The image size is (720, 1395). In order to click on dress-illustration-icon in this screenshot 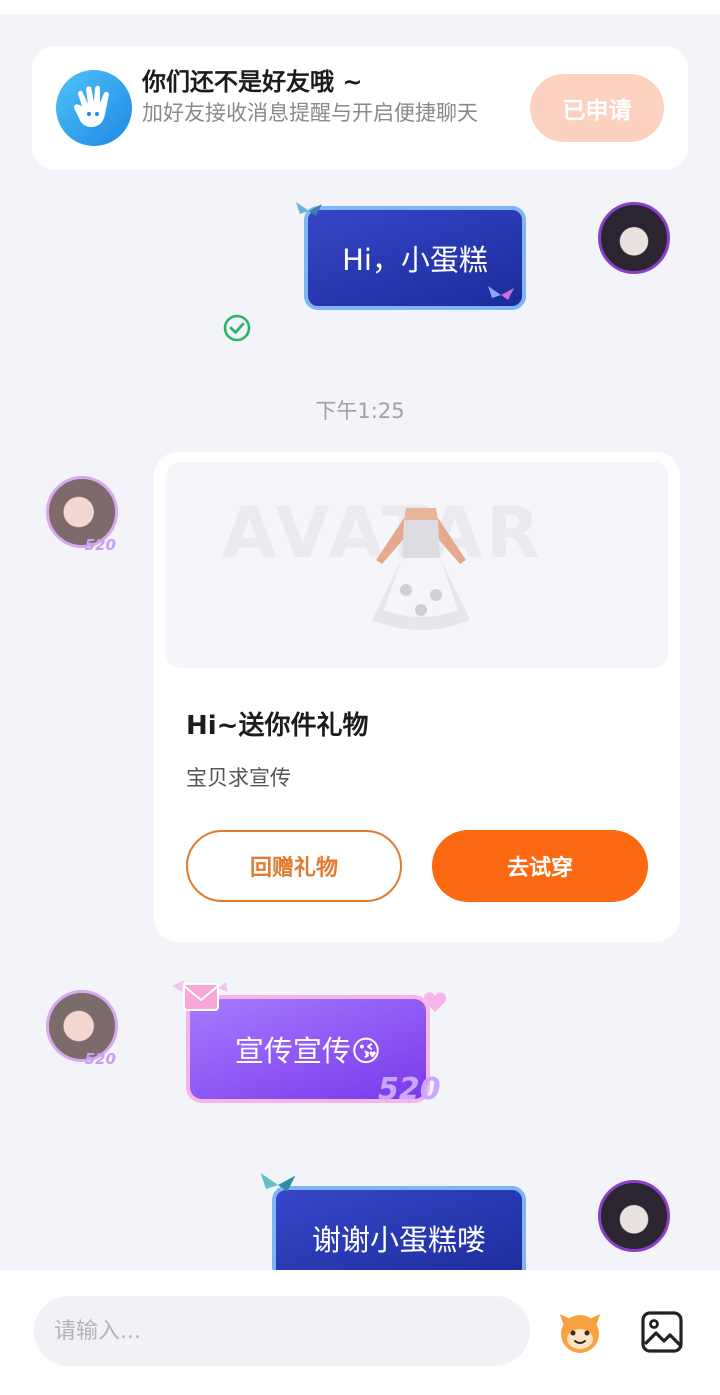, I will do `click(421, 569)`.